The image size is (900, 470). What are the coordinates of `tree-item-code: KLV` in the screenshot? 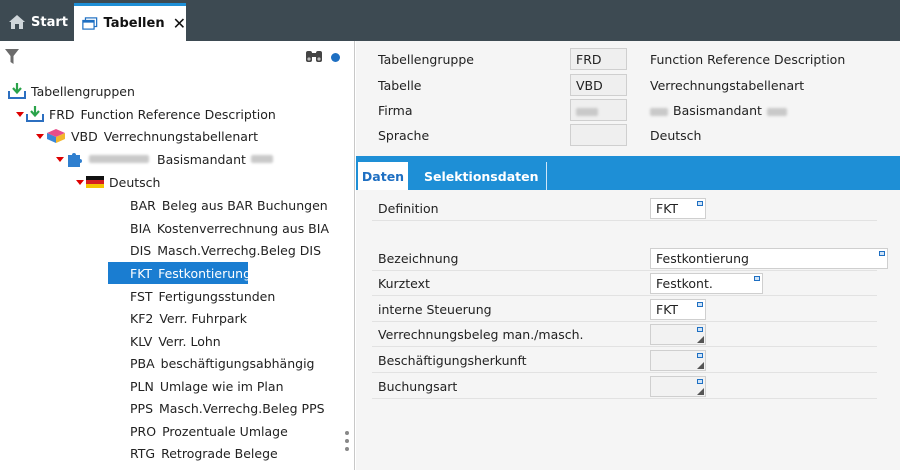 It's located at (141, 341).